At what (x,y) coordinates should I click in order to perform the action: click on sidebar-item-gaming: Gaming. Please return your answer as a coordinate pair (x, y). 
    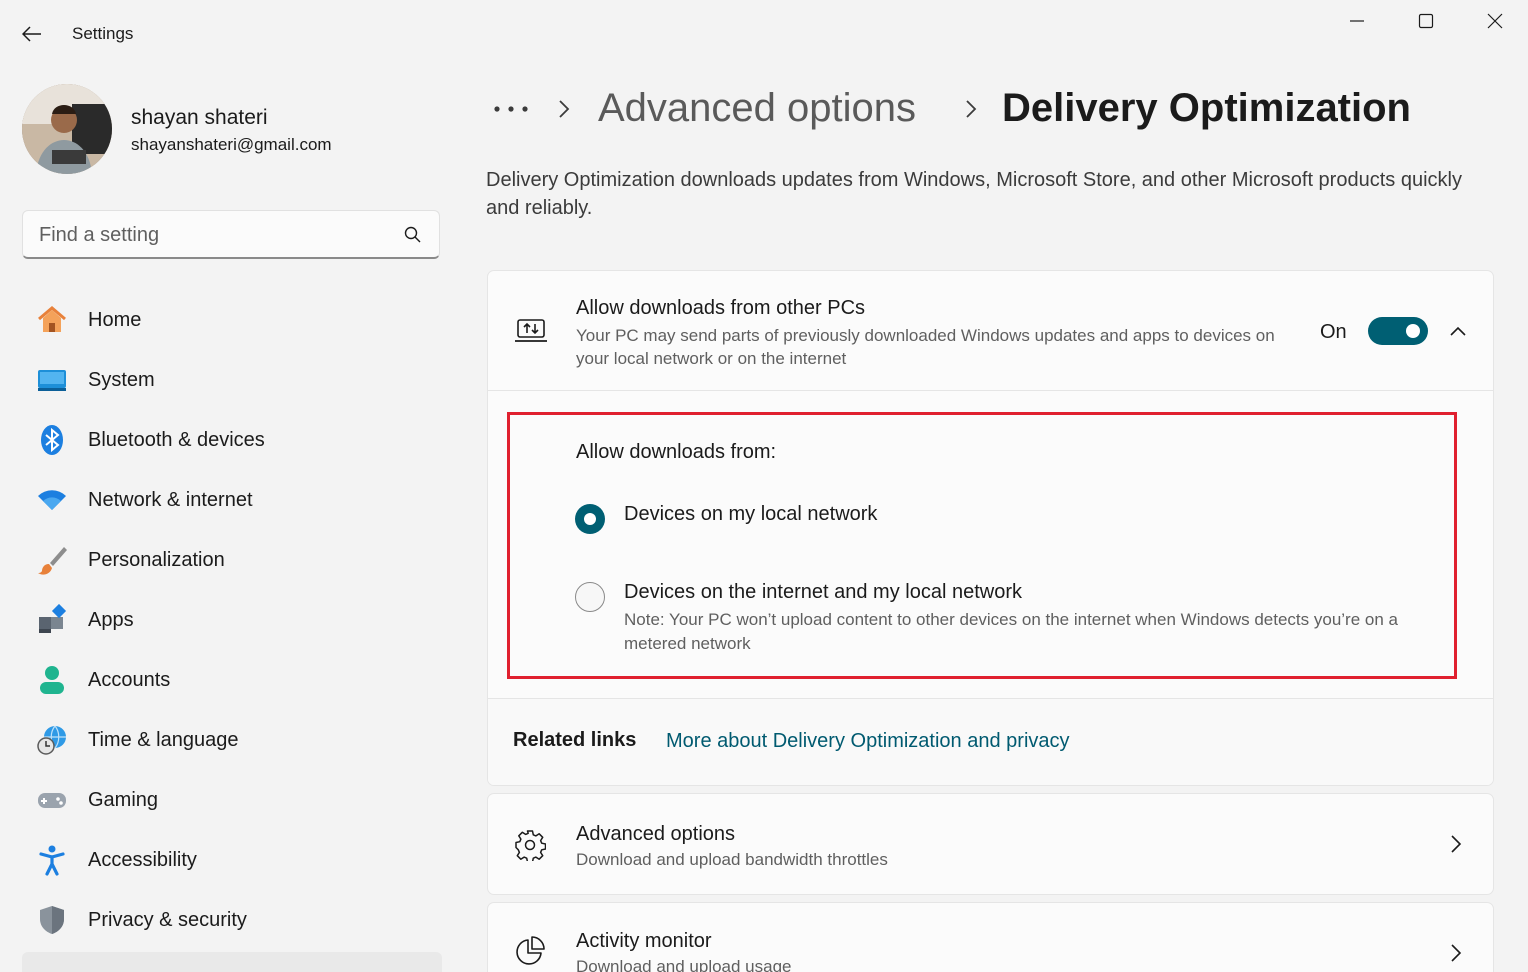
    Looking at the image, I should click on (232, 800).